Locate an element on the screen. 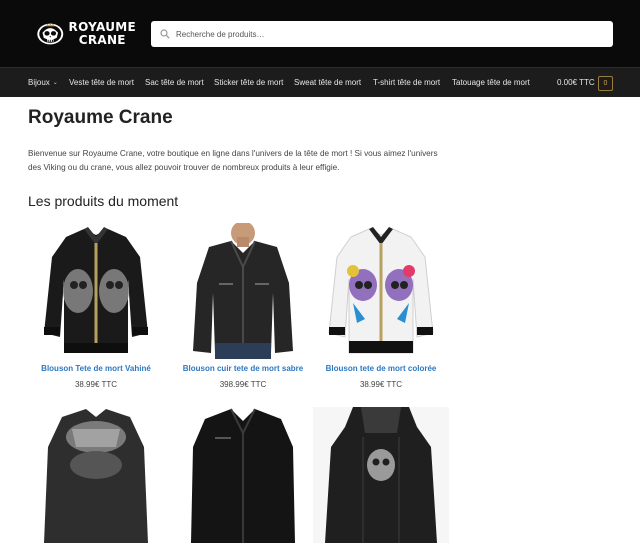  nav-item-bijoux: Bijoux ⌄ is located at coordinates (43, 83).